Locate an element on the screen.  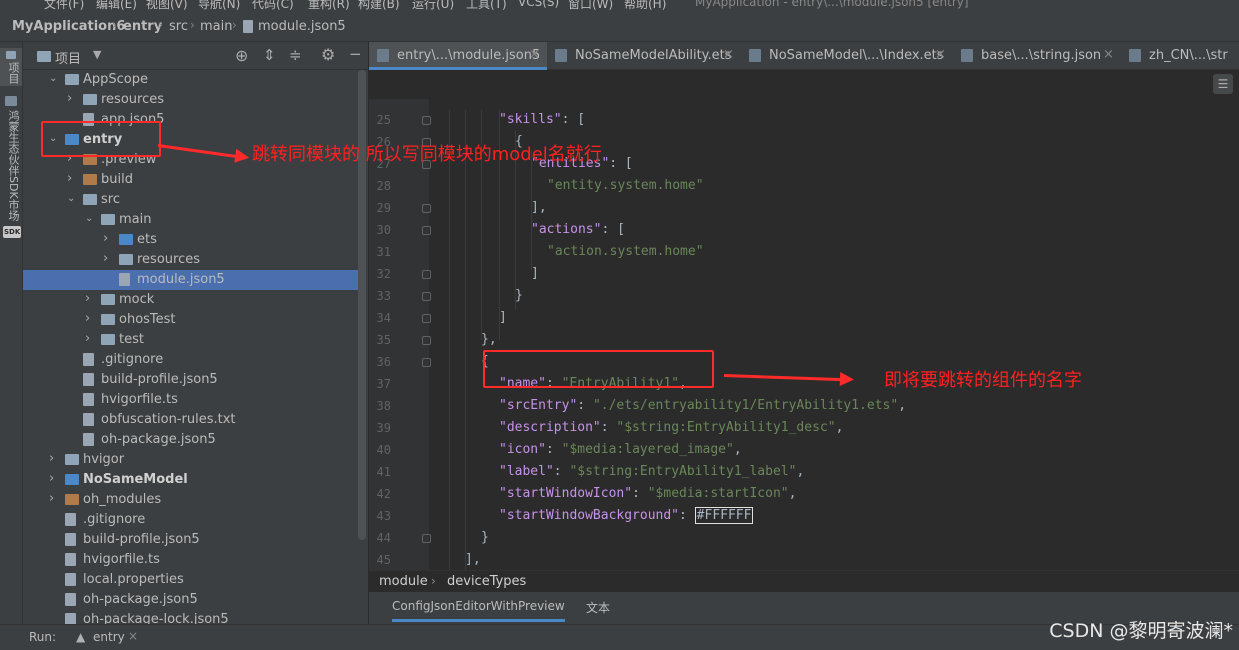
indent-guide is located at coordinates (531, 210).